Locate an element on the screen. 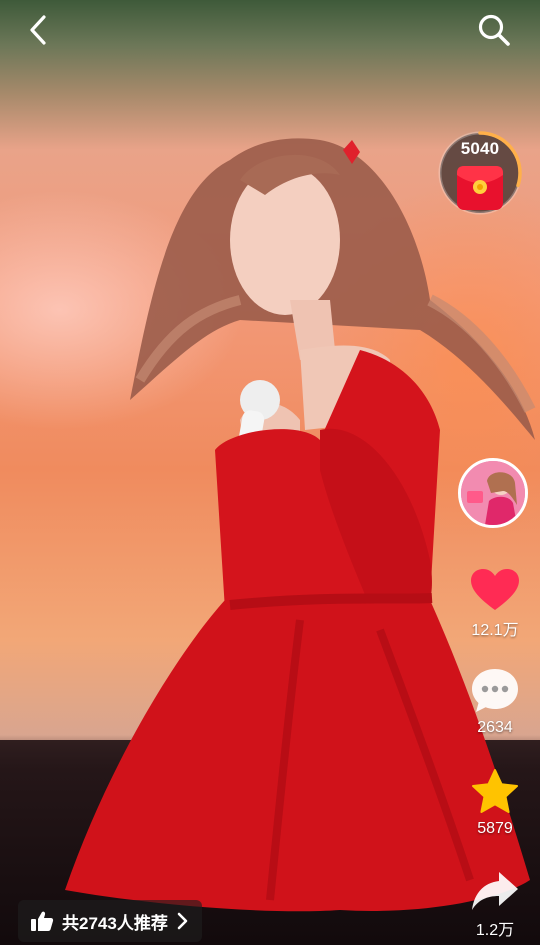 The width and height of the screenshot is (540, 945). thumbs-up-icon is located at coordinates (42, 921).